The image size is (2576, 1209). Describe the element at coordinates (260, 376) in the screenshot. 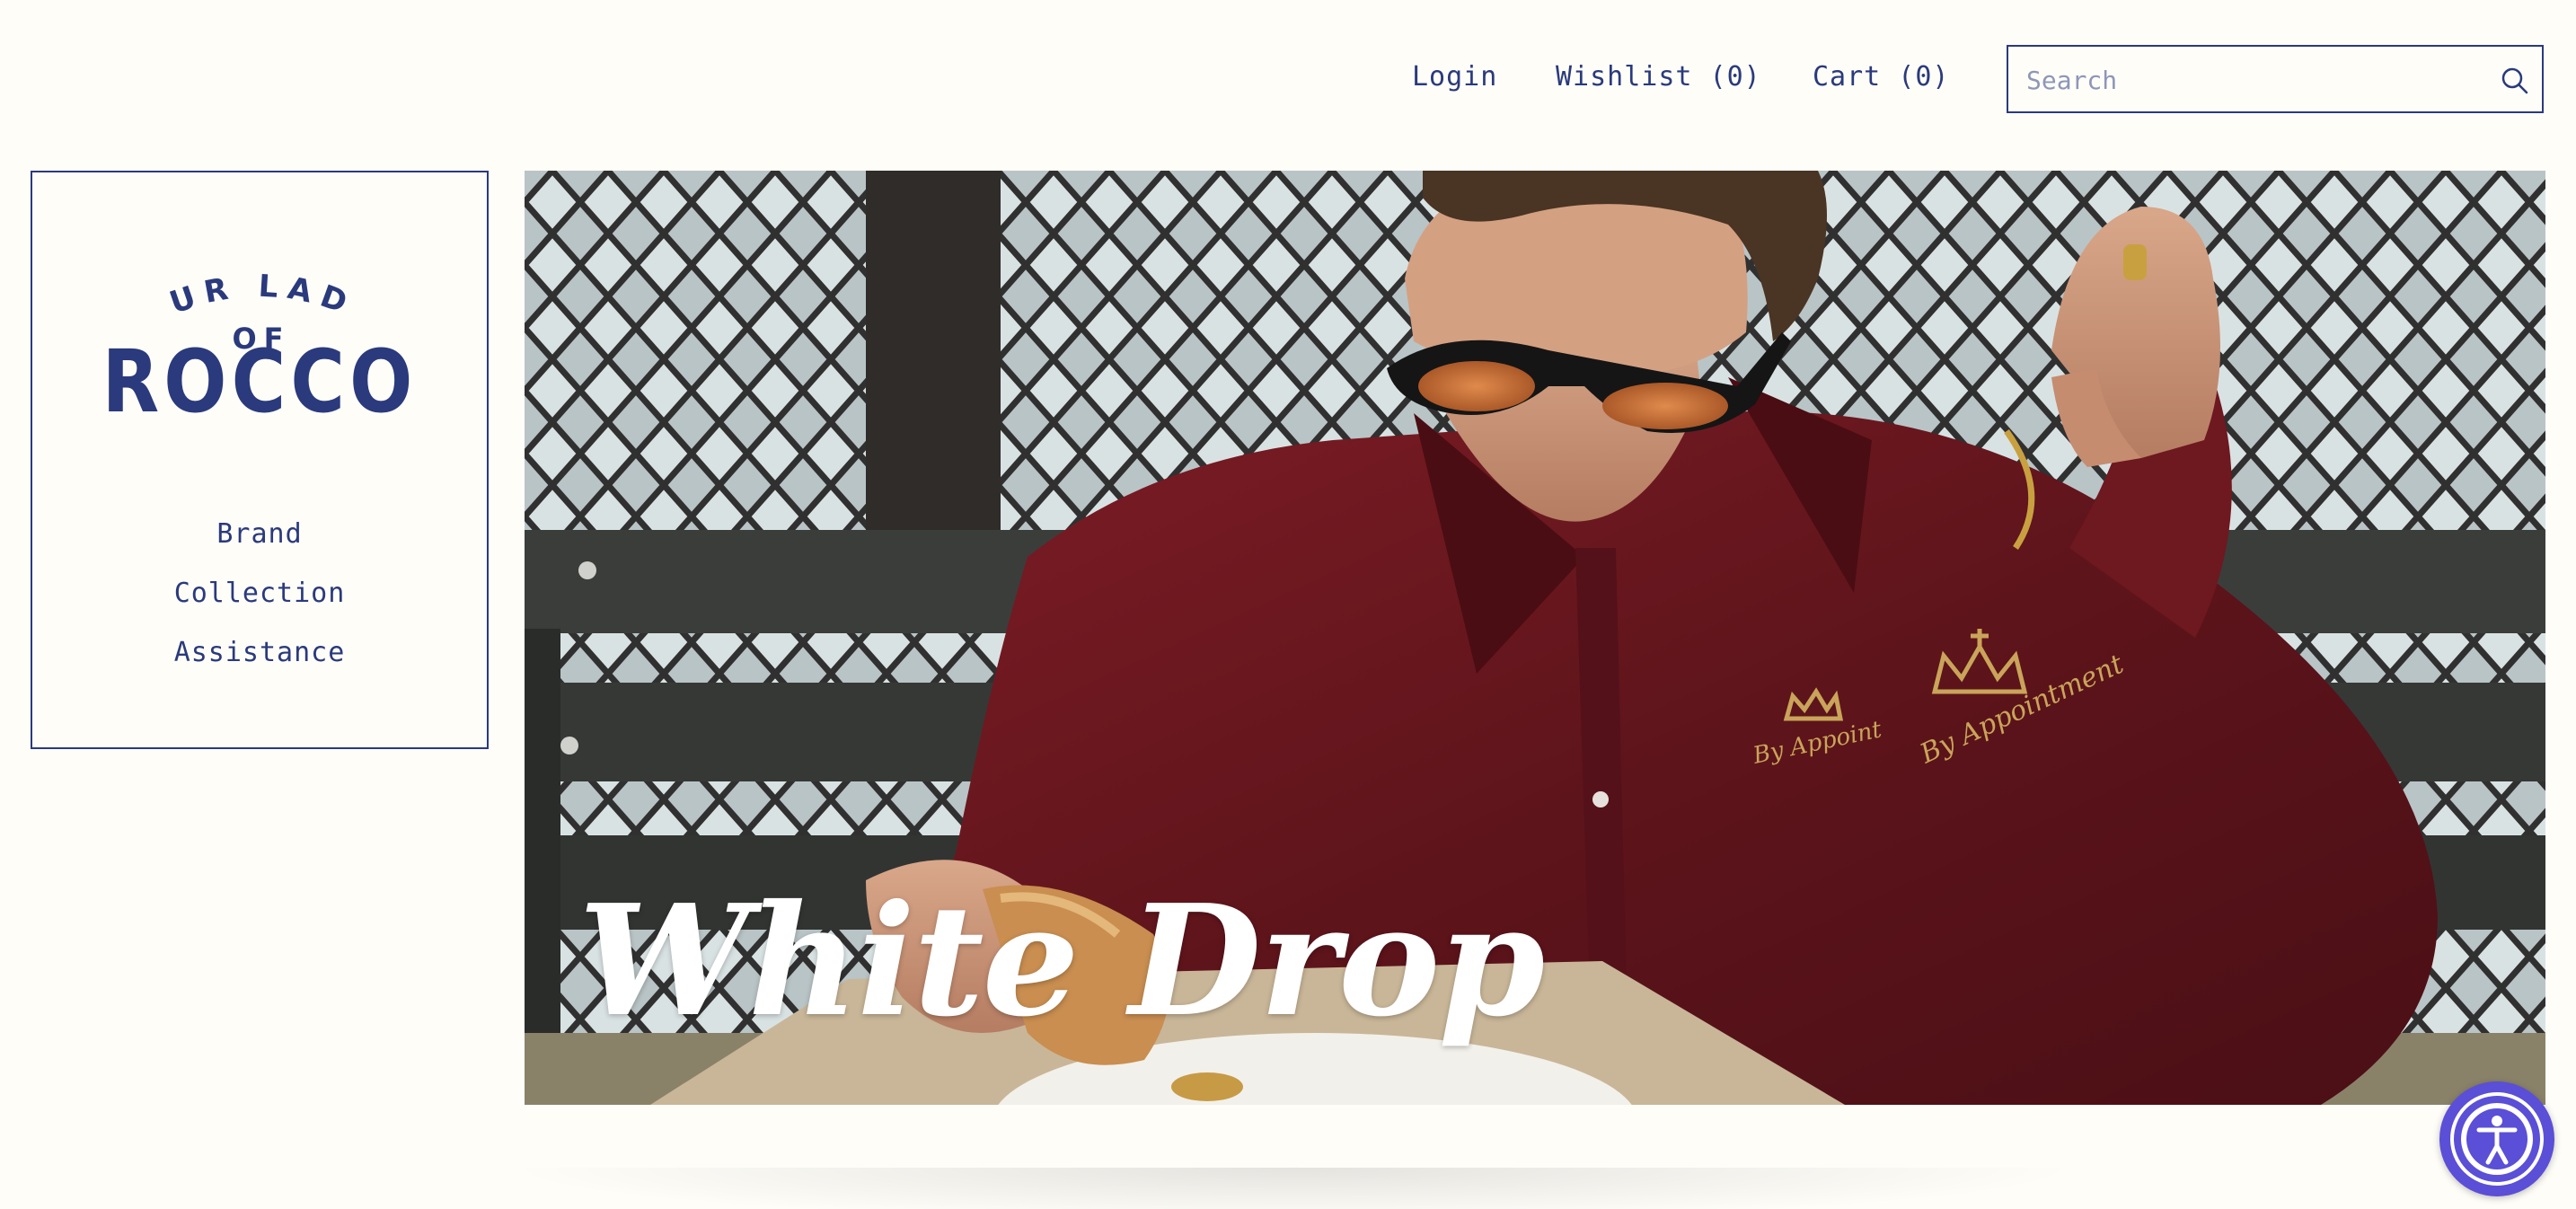

I see `logo-line3: ROCCO` at that location.